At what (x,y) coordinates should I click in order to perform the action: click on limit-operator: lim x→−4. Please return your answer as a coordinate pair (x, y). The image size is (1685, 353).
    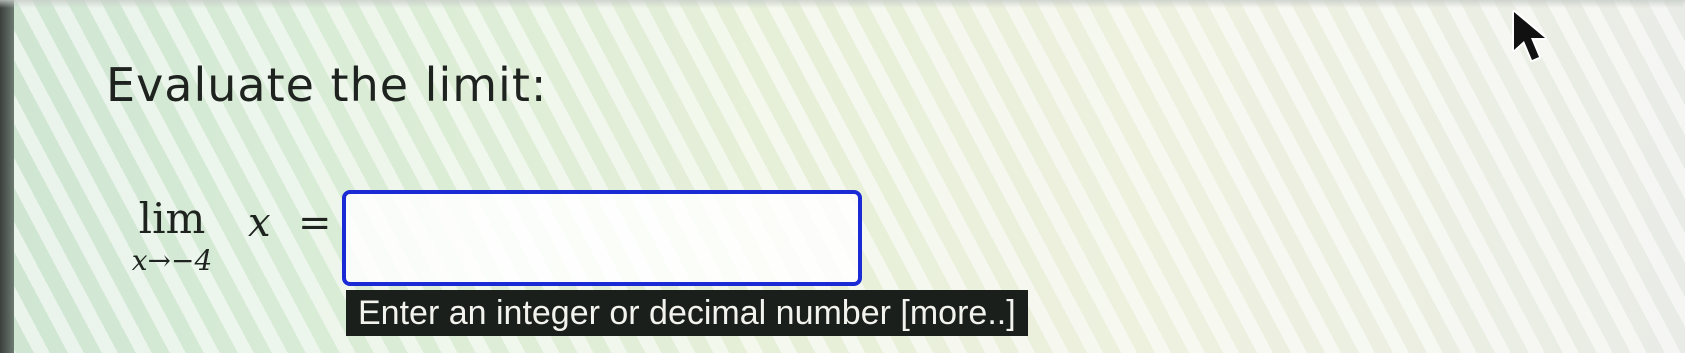
    Looking at the image, I should click on (172, 238).